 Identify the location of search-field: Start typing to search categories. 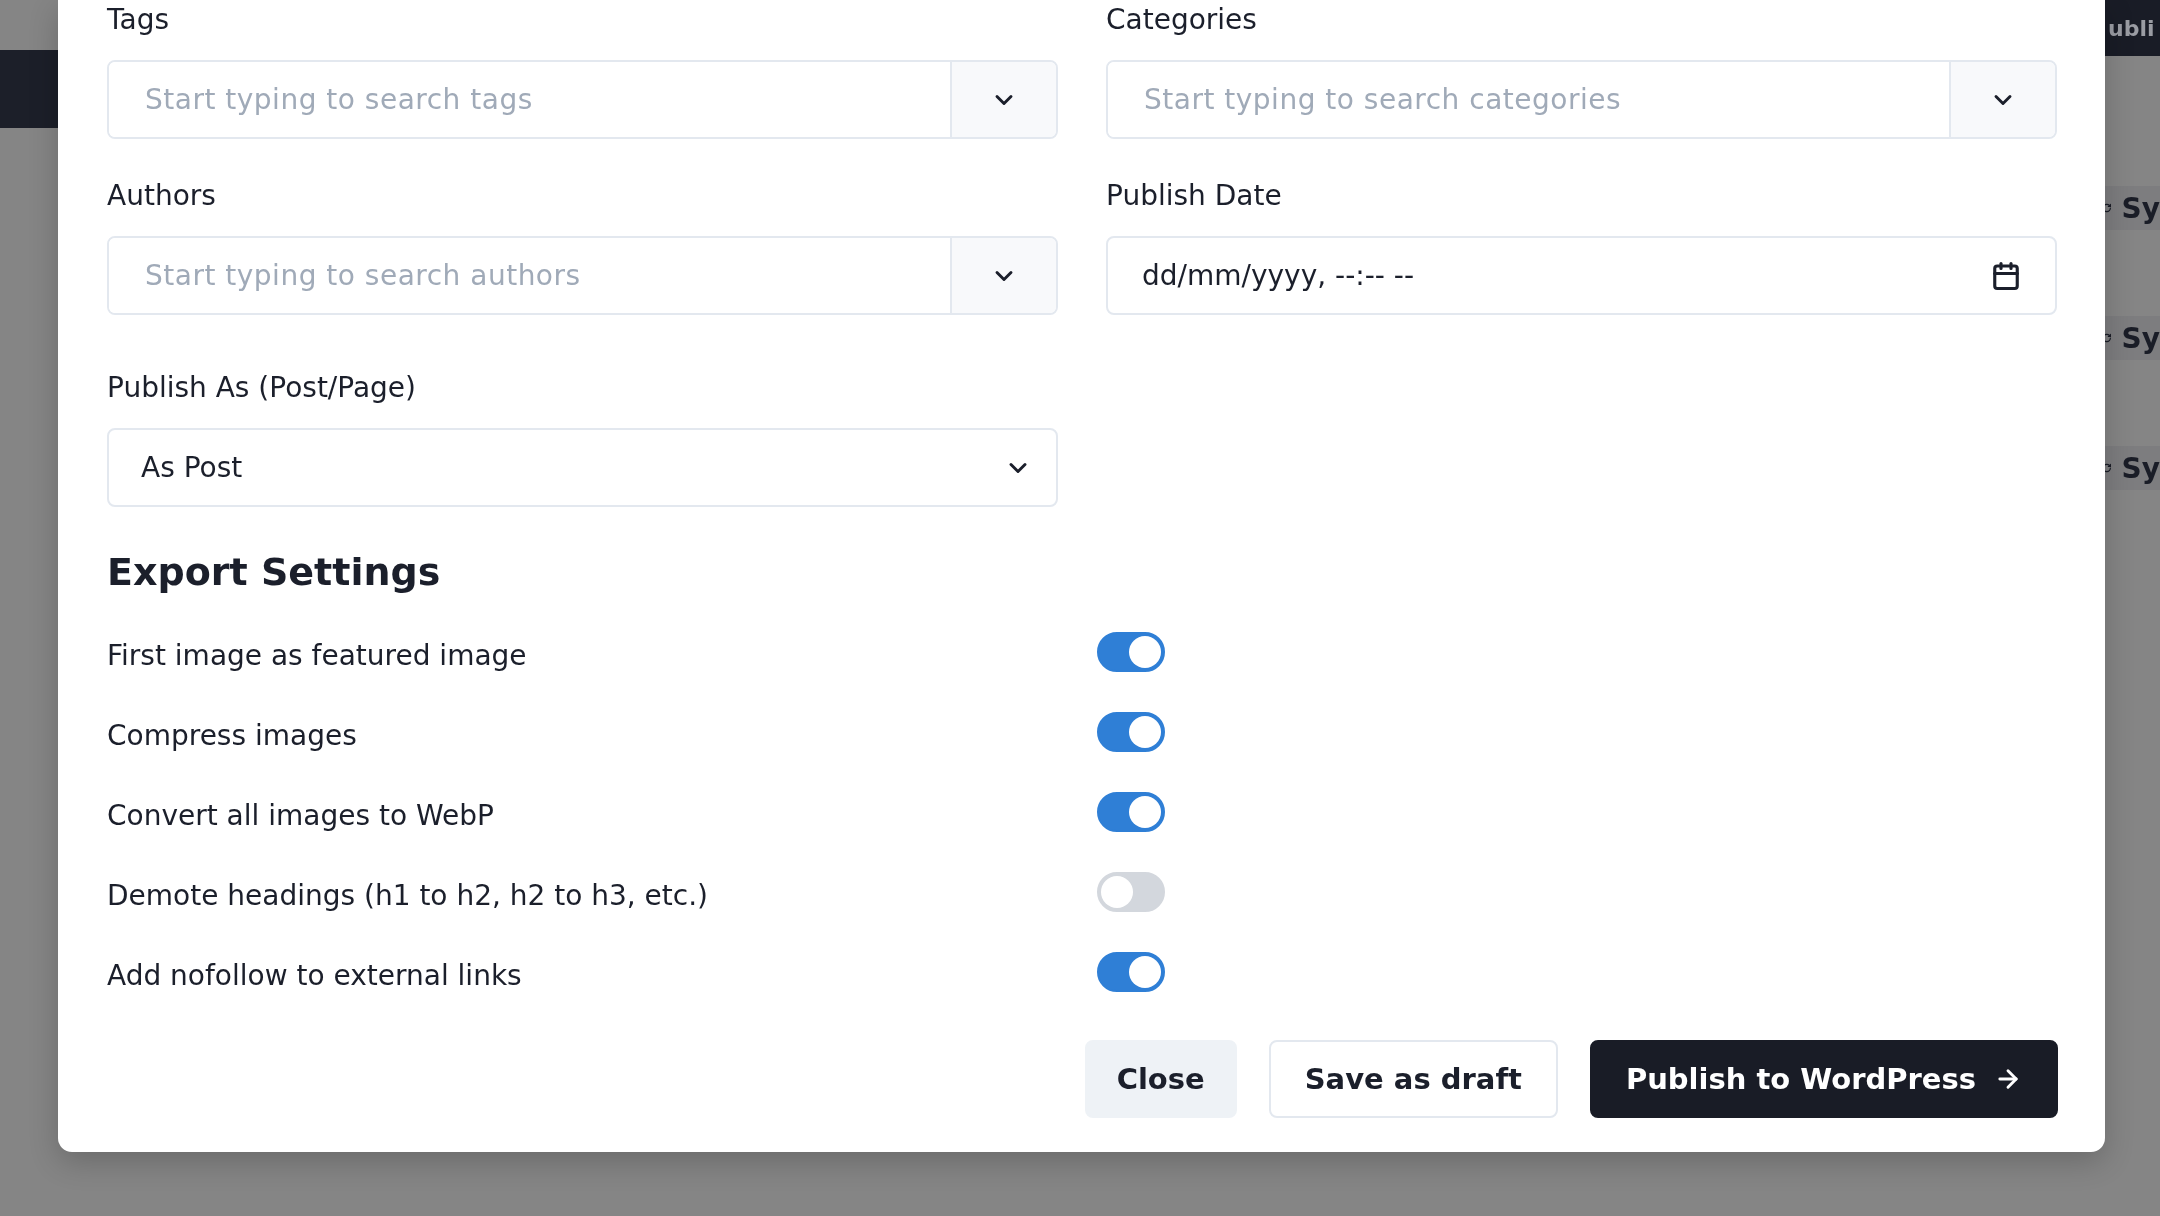
(1581, 99).